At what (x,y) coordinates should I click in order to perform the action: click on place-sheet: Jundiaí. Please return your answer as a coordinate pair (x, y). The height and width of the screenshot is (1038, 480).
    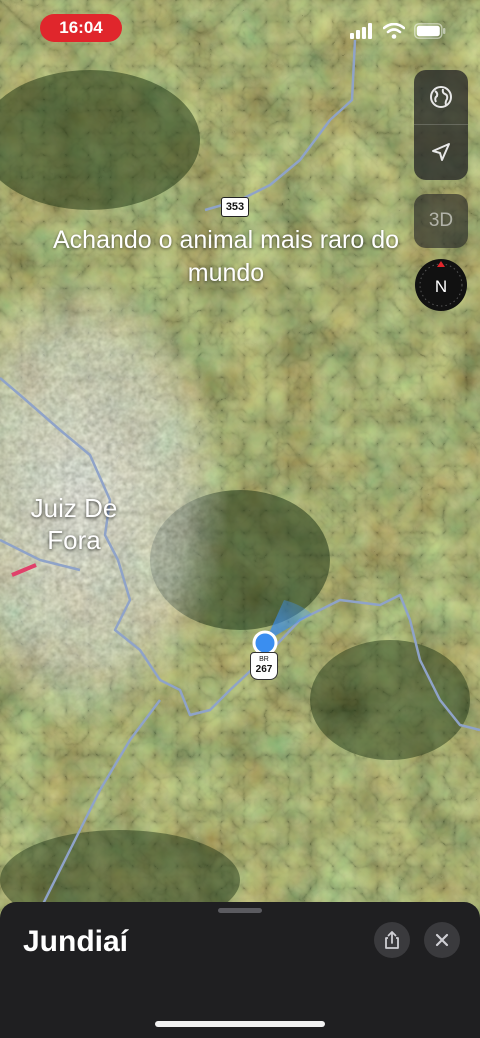
    Looking at the image, I should click on (240, 970).